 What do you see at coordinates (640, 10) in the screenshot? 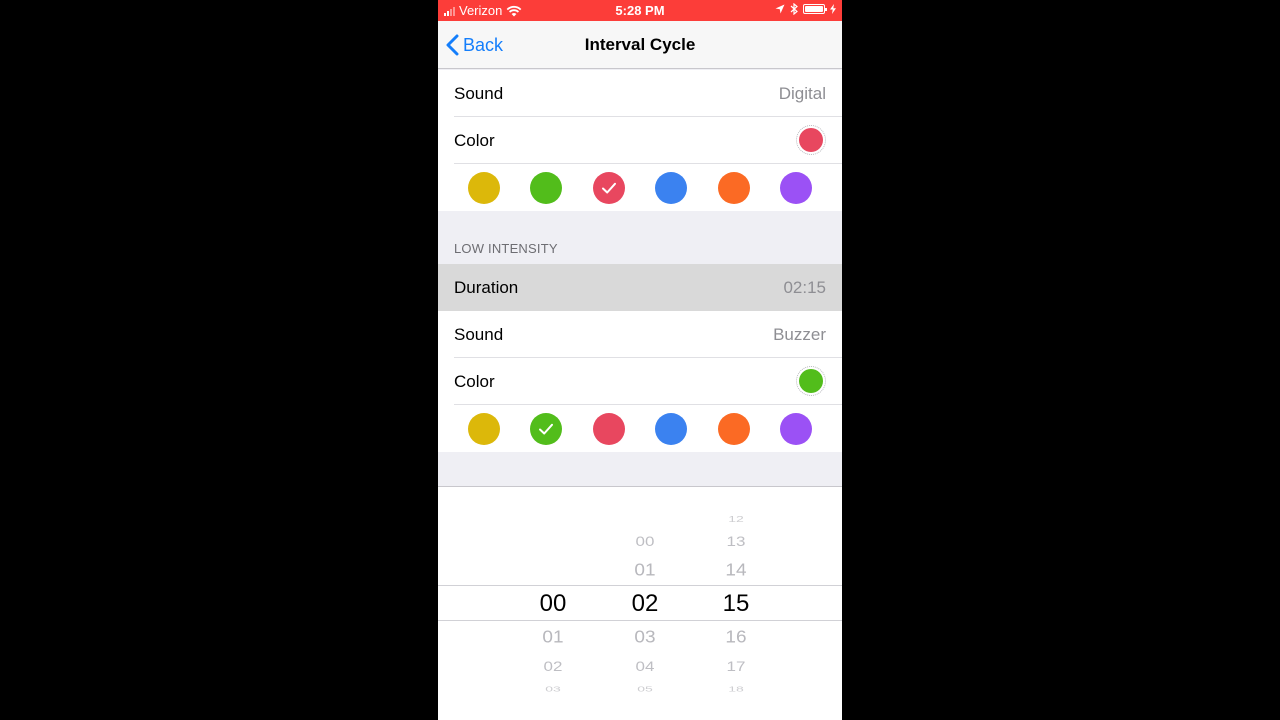
I see `status-bar: Verizon 5:28 PM` at bounding box center [640, 10].